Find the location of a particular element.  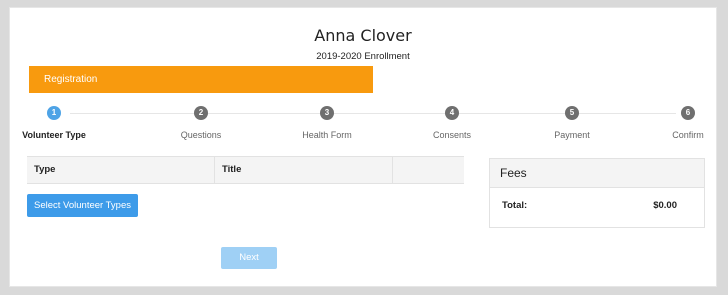

step-consents: 4 Consents is located at coordinates (452, 123).